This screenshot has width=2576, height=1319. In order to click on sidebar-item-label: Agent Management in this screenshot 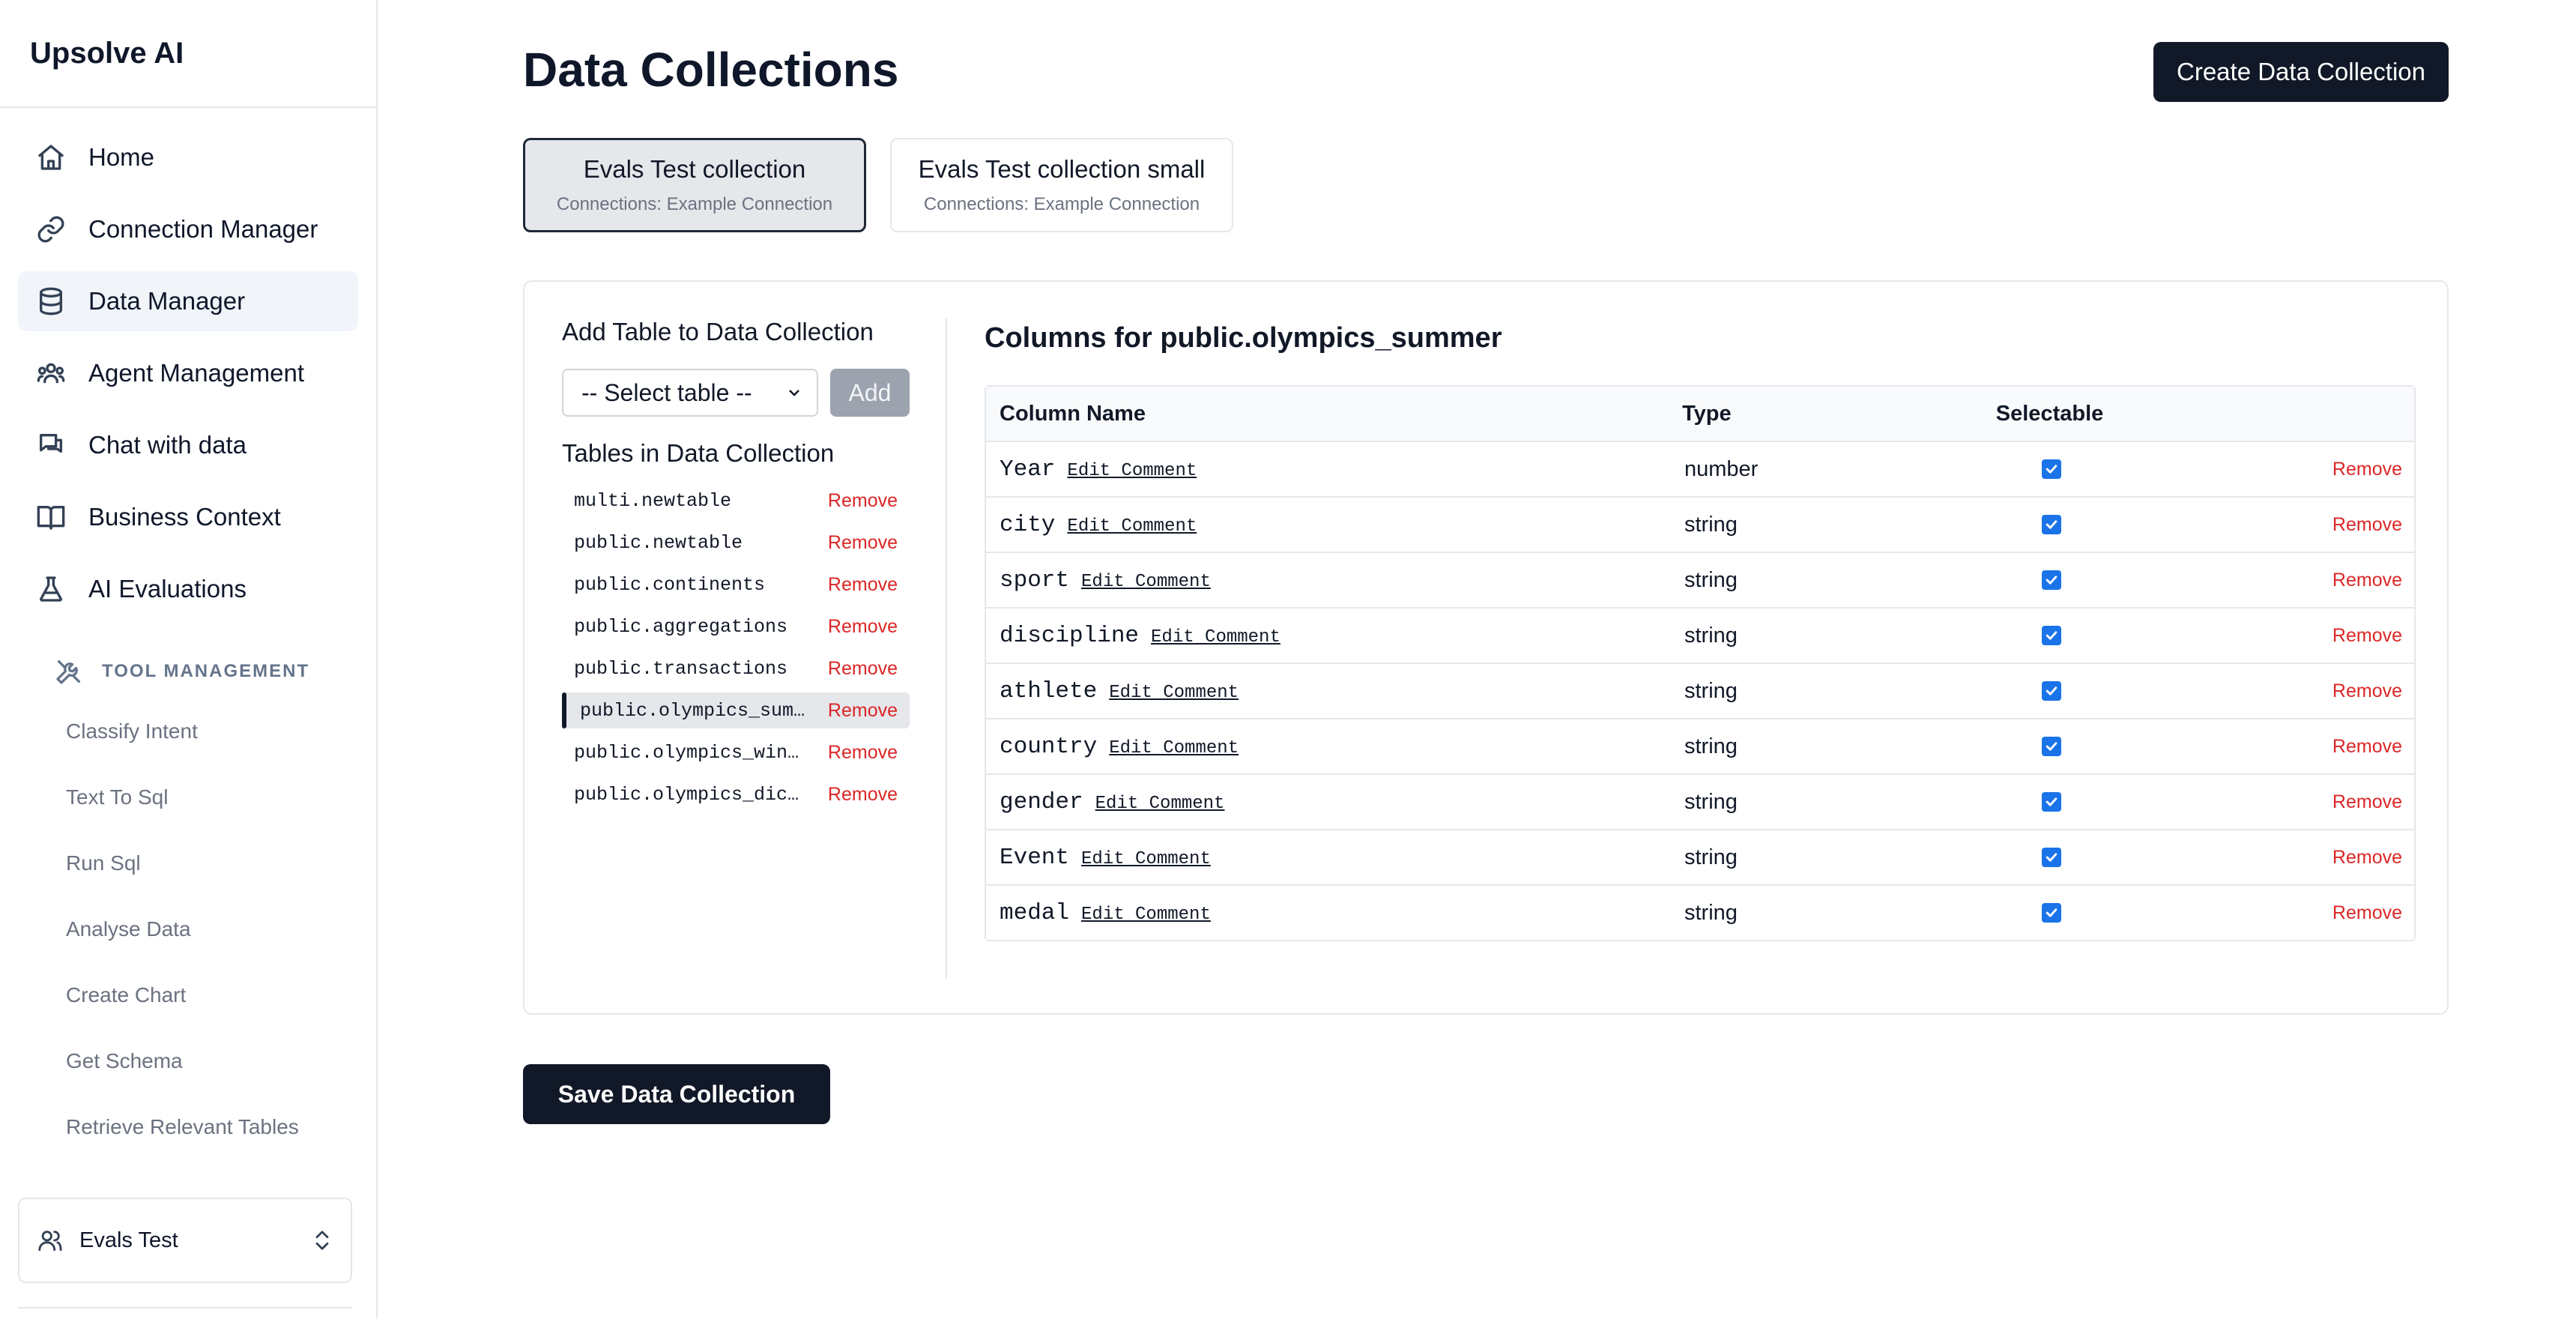, I will do `click(196, 373)`.